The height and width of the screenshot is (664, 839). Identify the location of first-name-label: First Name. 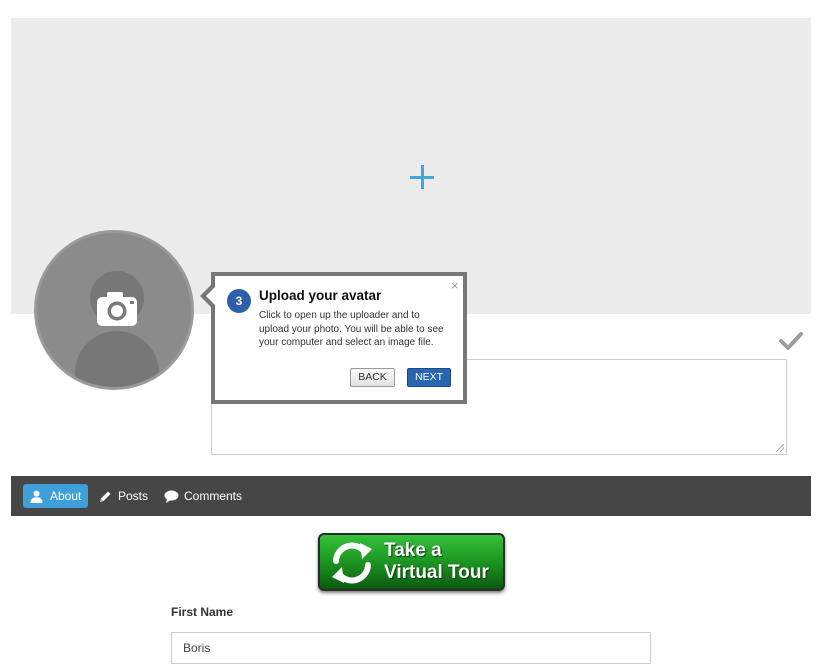
(202, 612).